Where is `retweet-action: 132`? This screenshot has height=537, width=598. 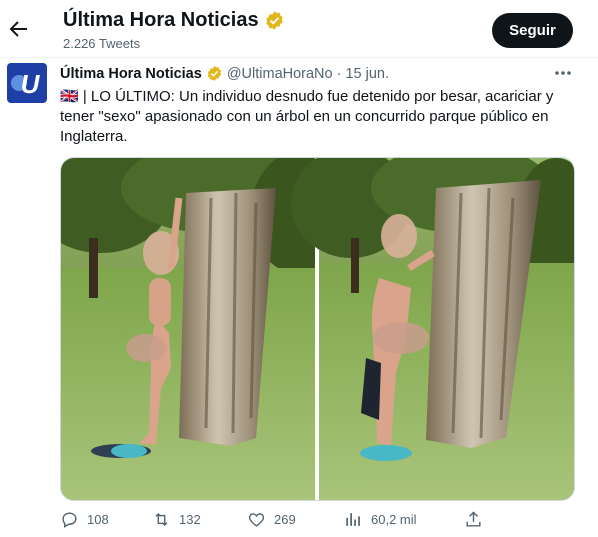
retweet-action: 132 is located at coordinates (176, 519).